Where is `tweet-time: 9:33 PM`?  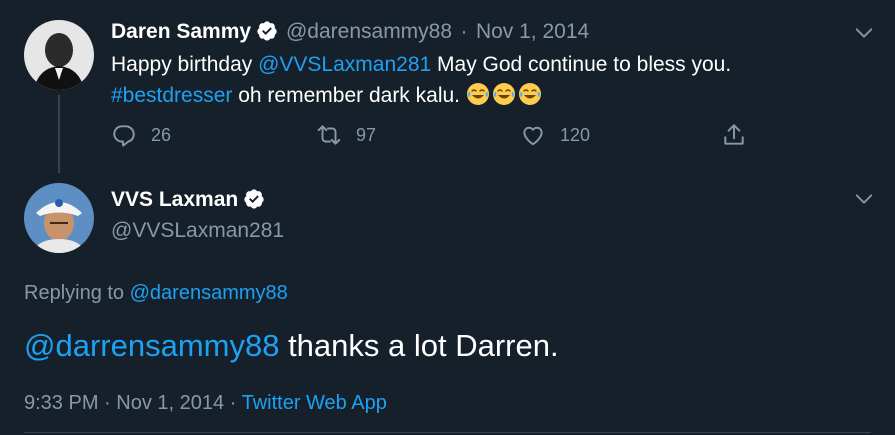 tweet-time: 9:33 PM is located at coordinates (61, 403).